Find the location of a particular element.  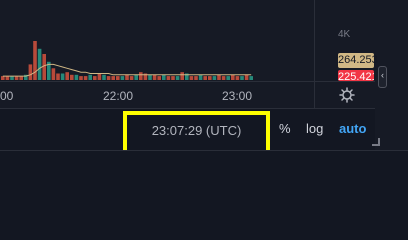

log-scale-button: log is located at coordinates (314, 128).